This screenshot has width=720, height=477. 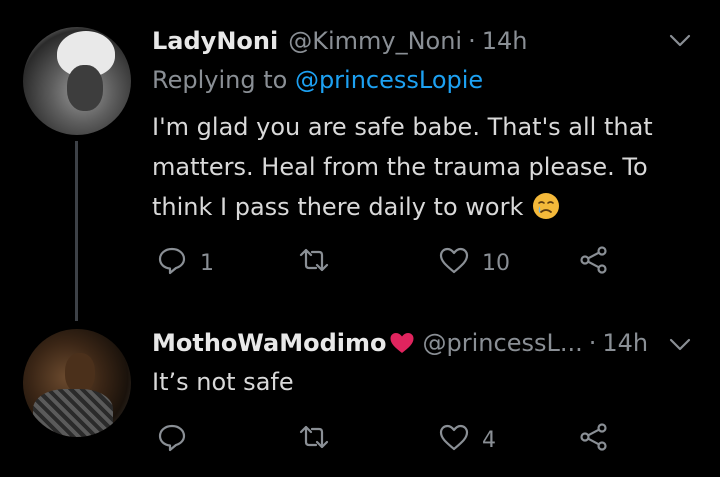 I want to click on avatar, so click(x=77, y=81).